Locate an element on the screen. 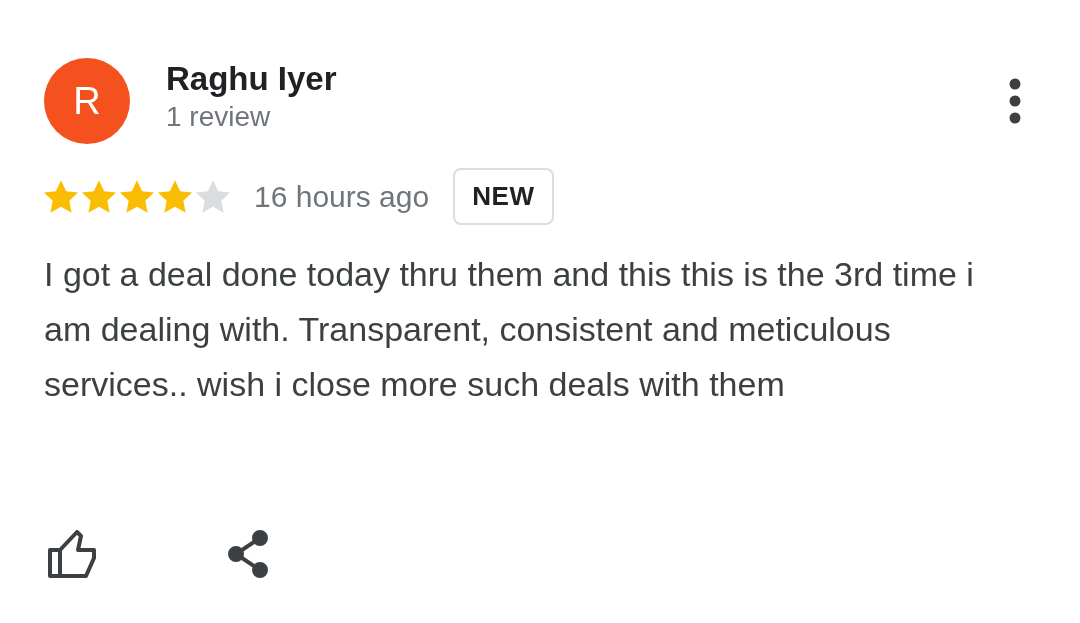  more-options-icon is located at coordinates (1015, 101).